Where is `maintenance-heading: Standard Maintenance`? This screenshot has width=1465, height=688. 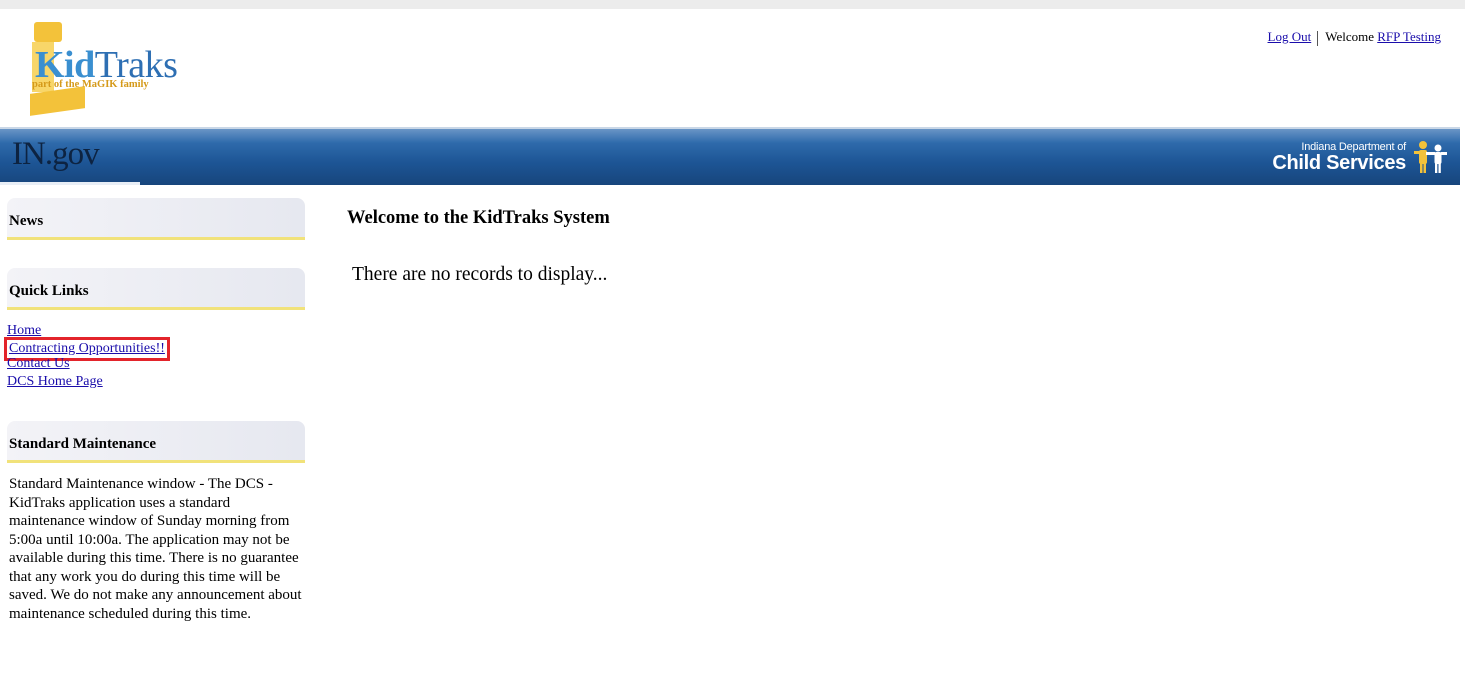
maintenance-heading: Standard Maintenance is located at coordinates (156, 442).